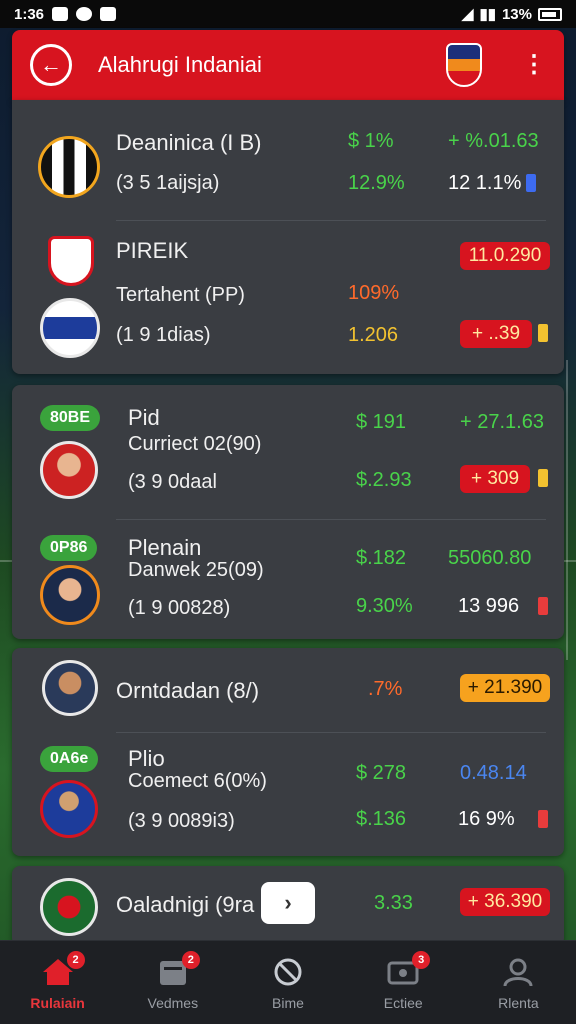 Image resolution: width=576 pixels, height=1024 pixels. Describe the element at coordinates (146, 758) in the screenshot. I see `player-name: Plio` at that location.